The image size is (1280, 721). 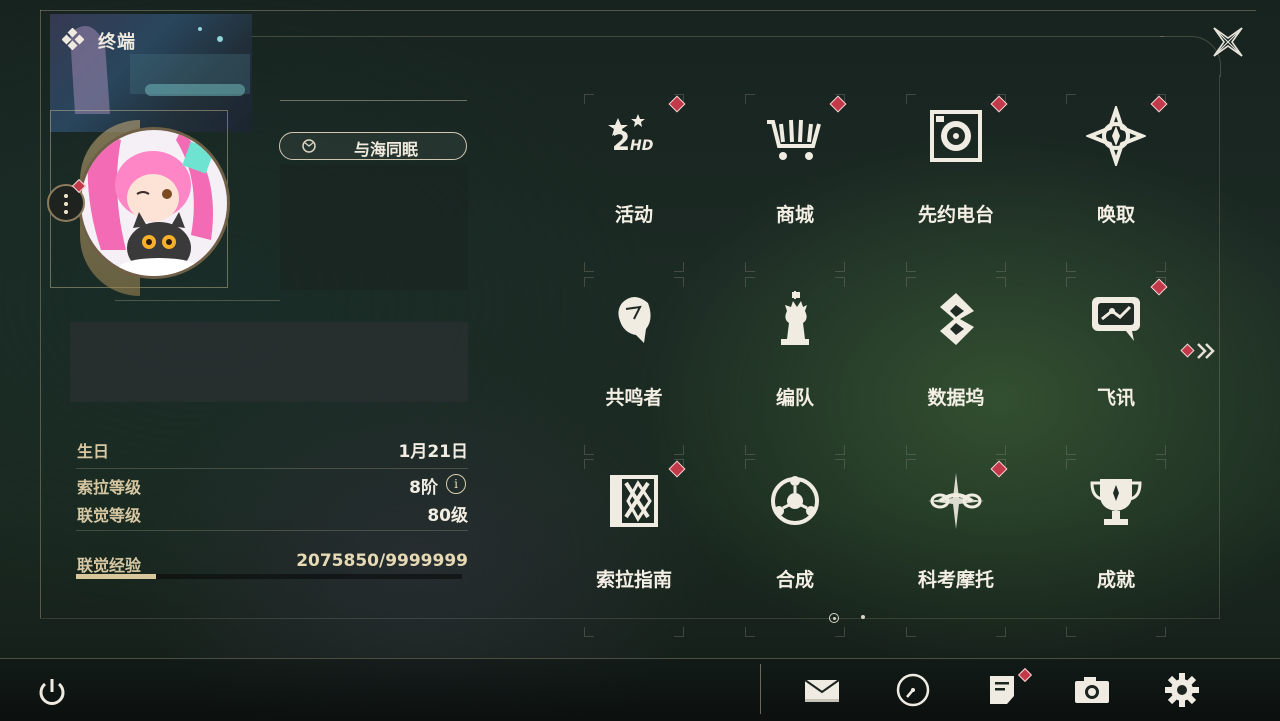 I want to click on clock-icon, so click(x=913, y=690).